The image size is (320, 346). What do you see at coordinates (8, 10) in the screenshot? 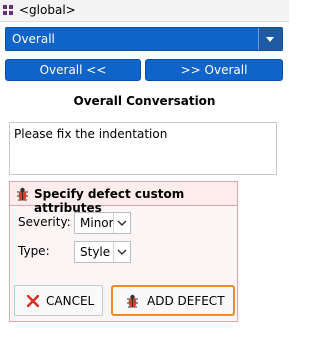
I see `grid-icon` at bounding box center [8, 10].